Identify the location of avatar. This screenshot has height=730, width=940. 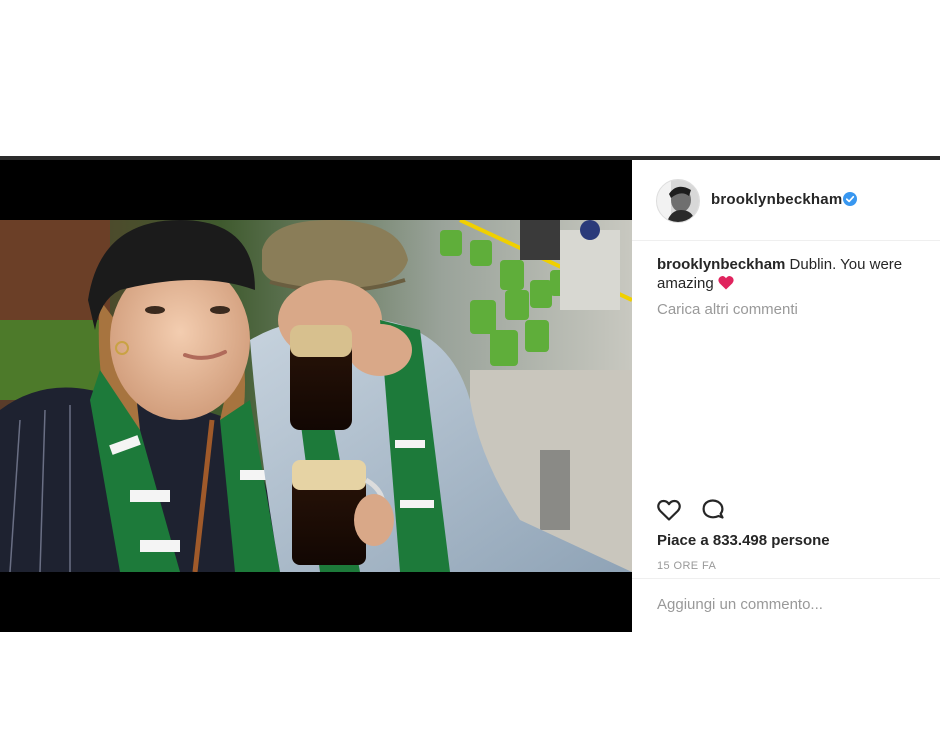
(678, 201).